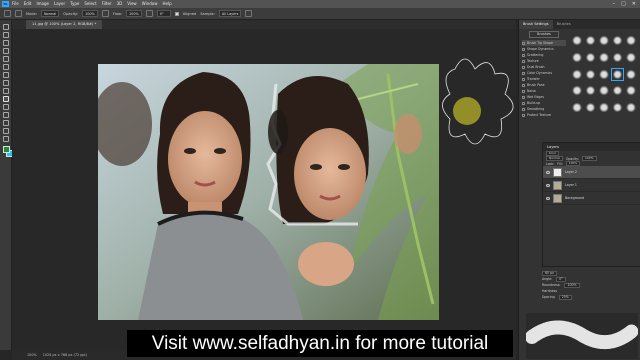 This screenshot has height=360, width=640. I want to click on layer-row: Layer 2, so click(591, 172).